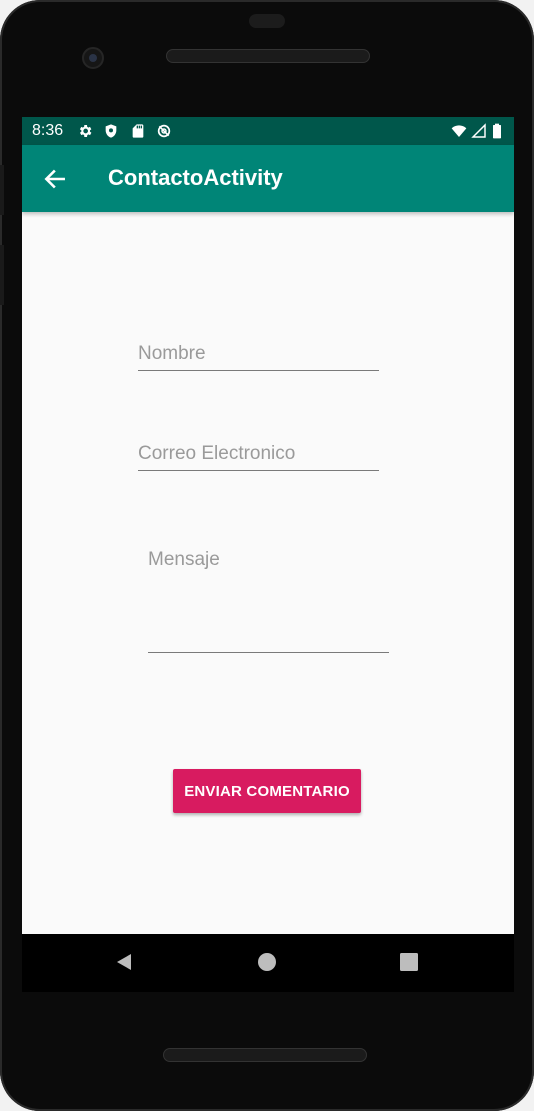 Image resolution: width=534 pixels, height=1111 pixels. Describe the element at coordinates (48, 130) in the screenshot. I see `status-time: 8:36` at that location.